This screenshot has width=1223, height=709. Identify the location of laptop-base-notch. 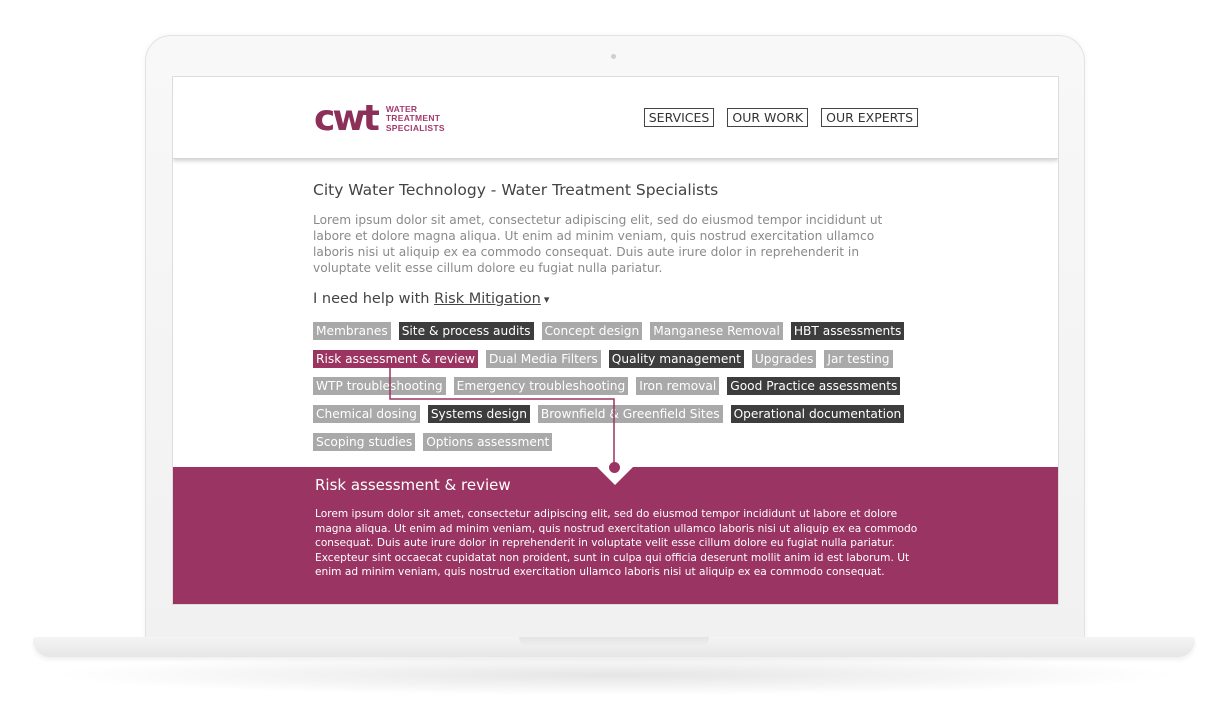
(614, 642).